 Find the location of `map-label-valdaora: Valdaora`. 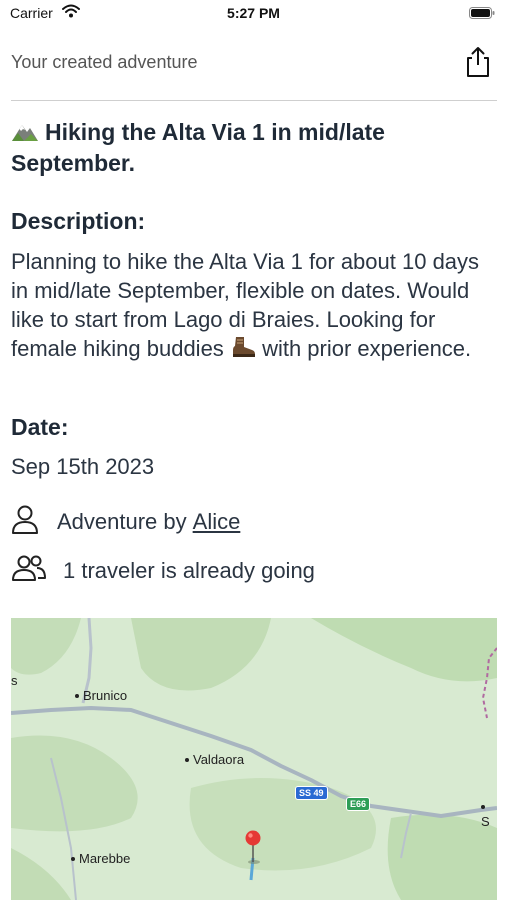

map-label-valdaora: Valdaora is located at coordinates (214, 759).